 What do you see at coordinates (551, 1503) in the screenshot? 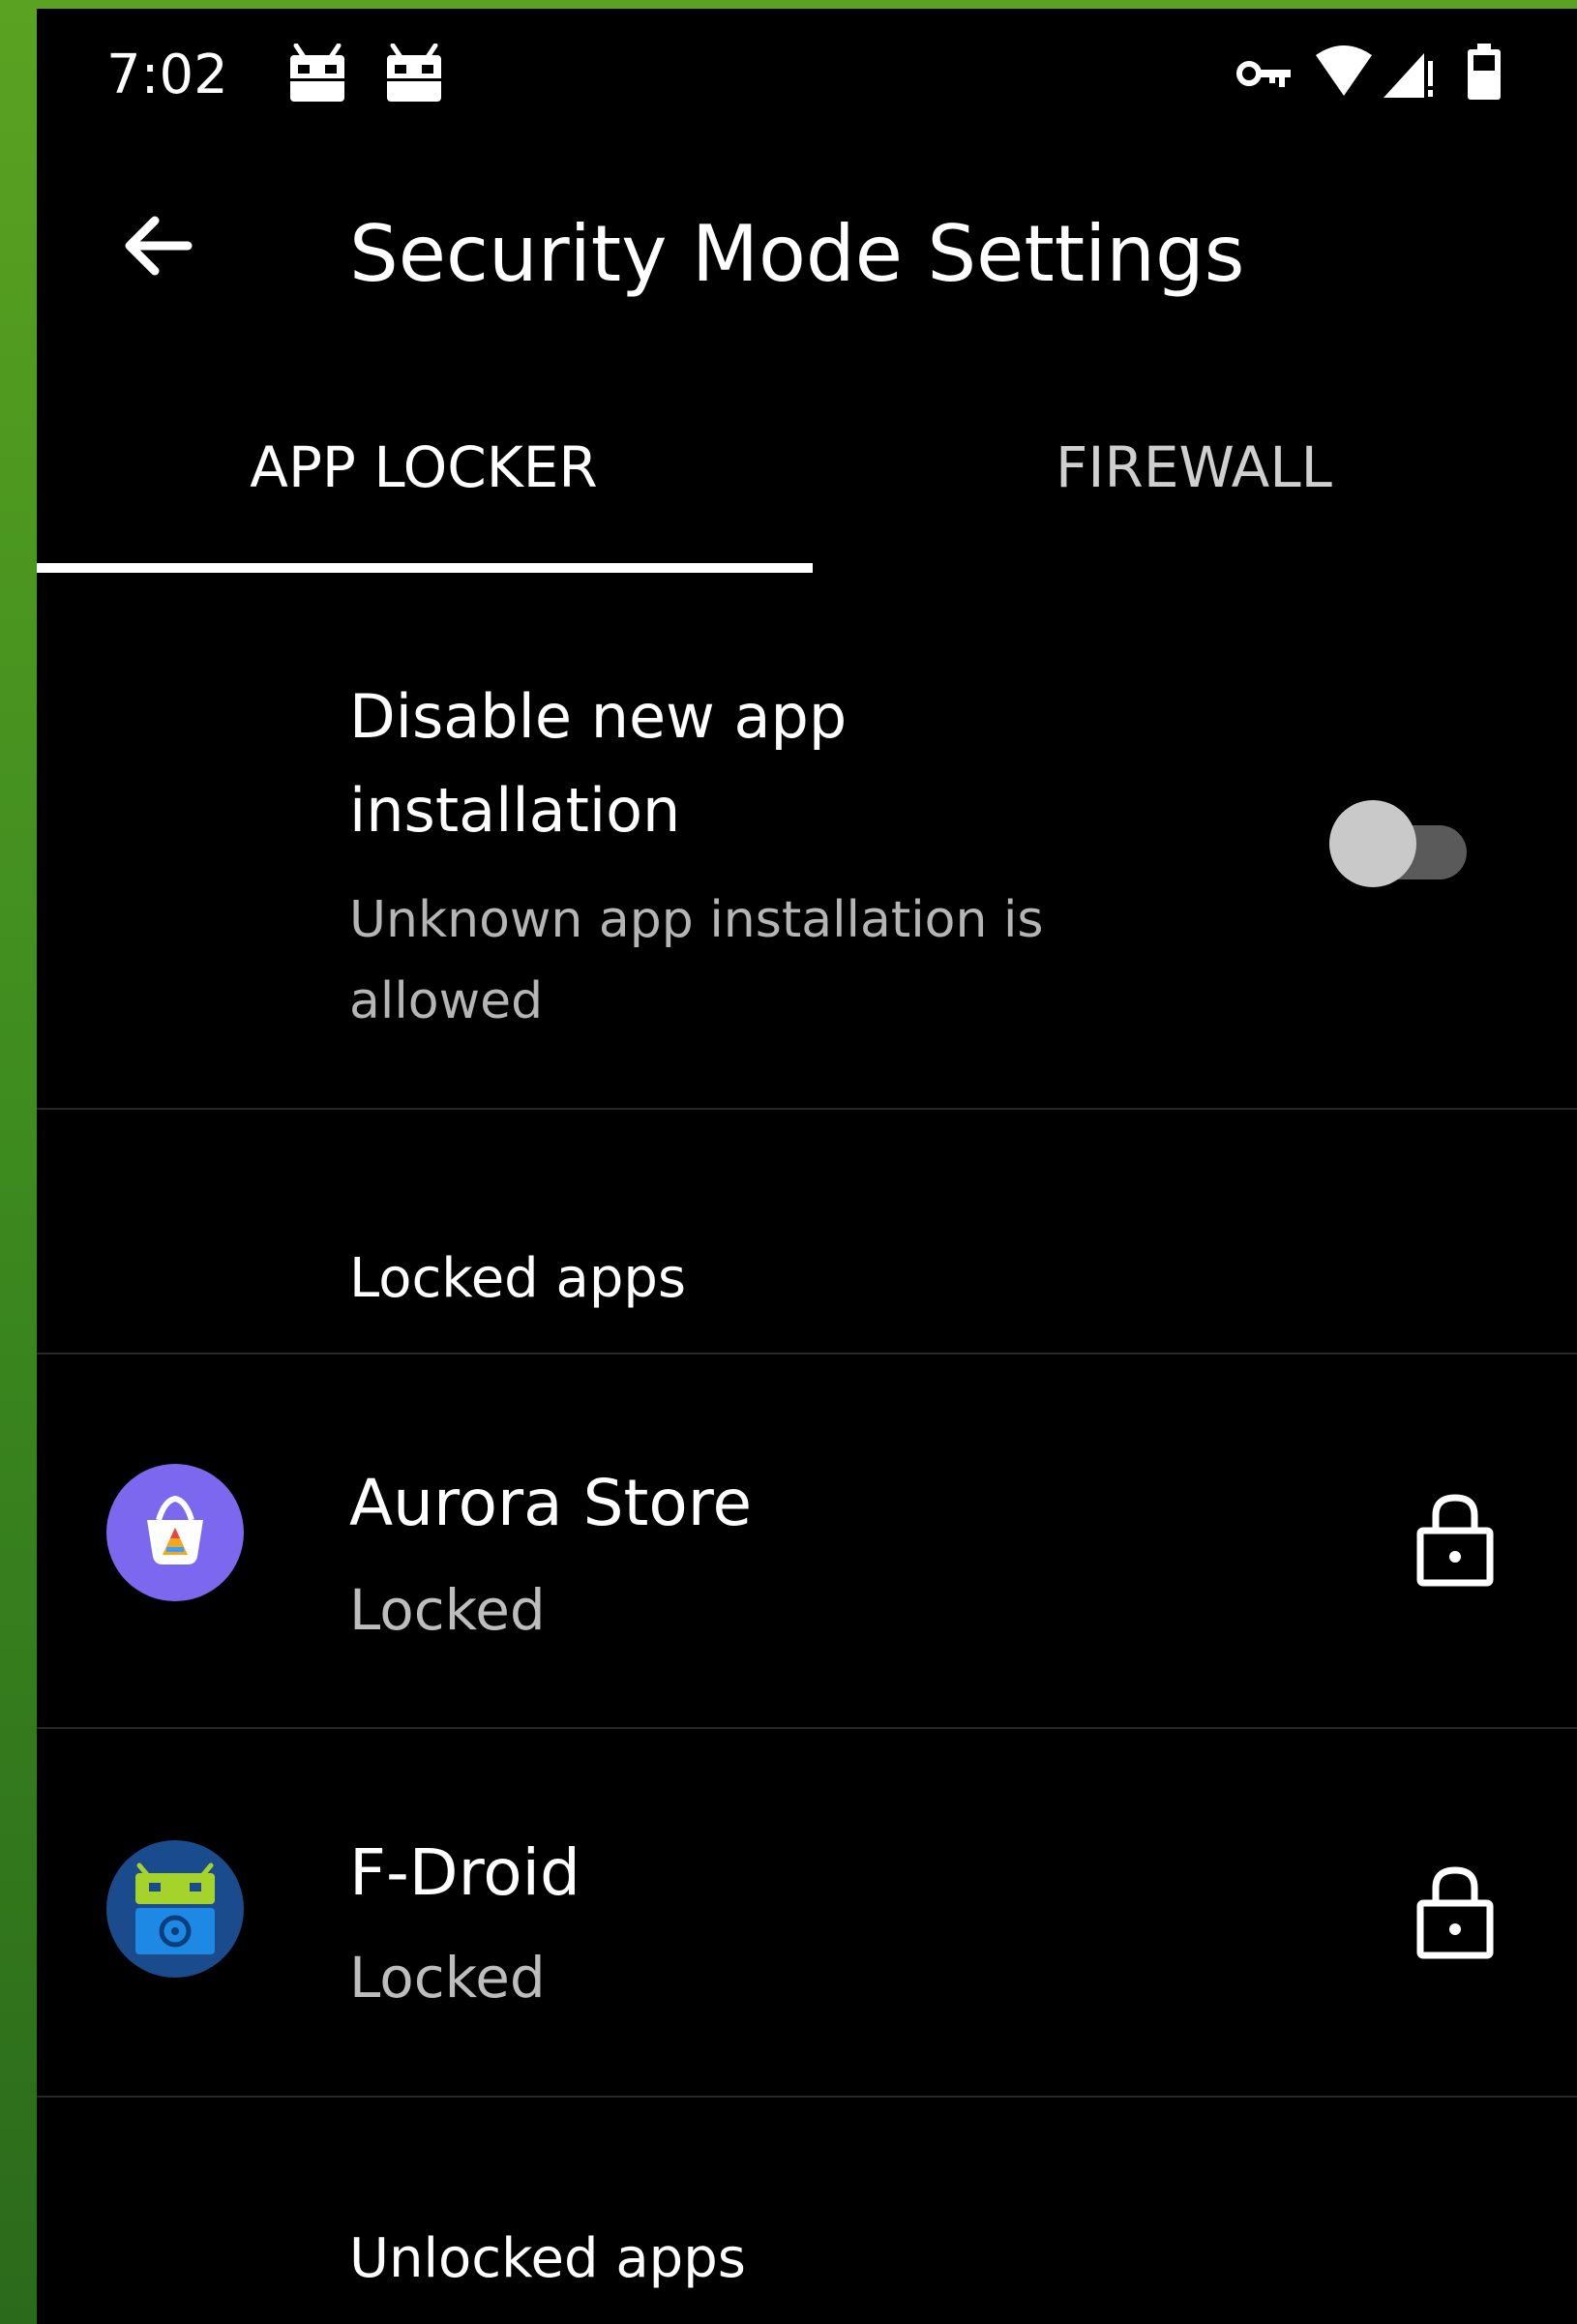
I see `app-name: Aurora Store` at bounding box center [551, 1503].